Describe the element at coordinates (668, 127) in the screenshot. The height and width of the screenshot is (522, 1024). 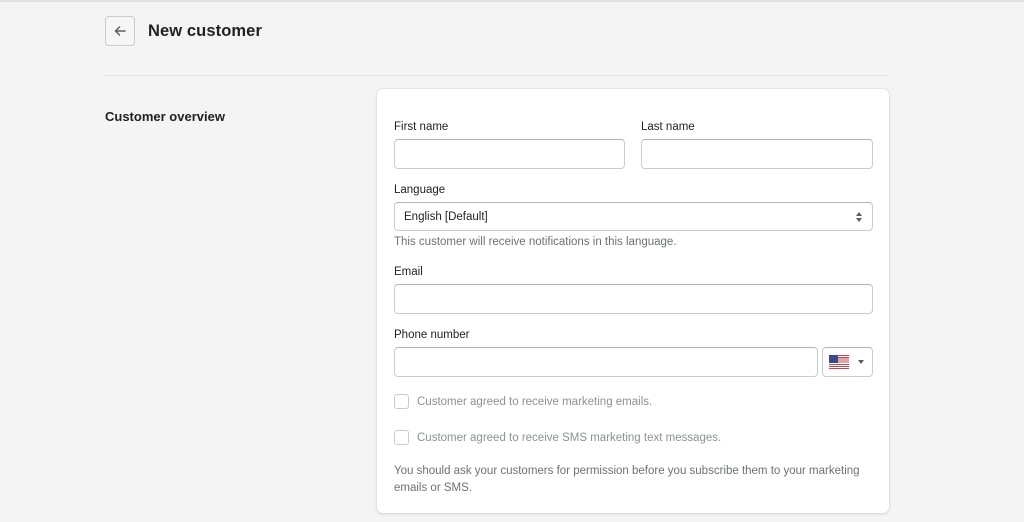
I see `last-name-label: Last name` at that location.